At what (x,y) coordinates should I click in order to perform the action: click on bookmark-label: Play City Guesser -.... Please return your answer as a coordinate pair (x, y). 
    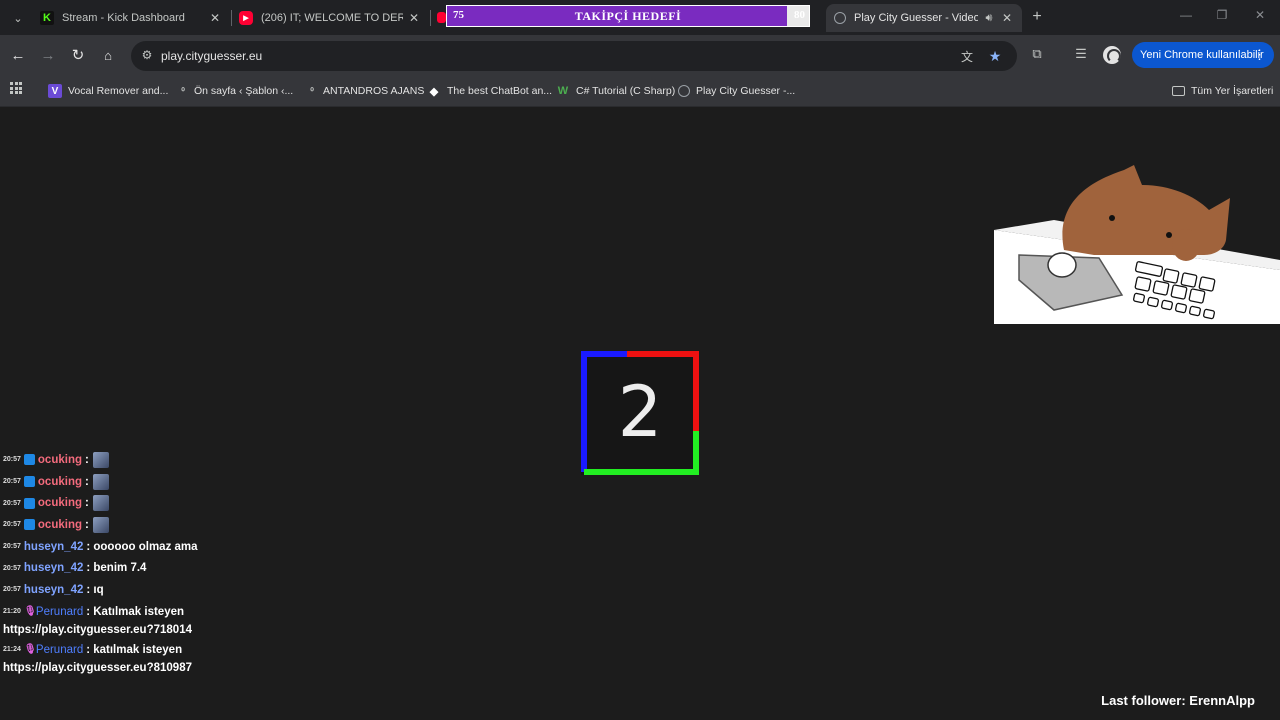
    Looking at the image, I should click on (746, 91).